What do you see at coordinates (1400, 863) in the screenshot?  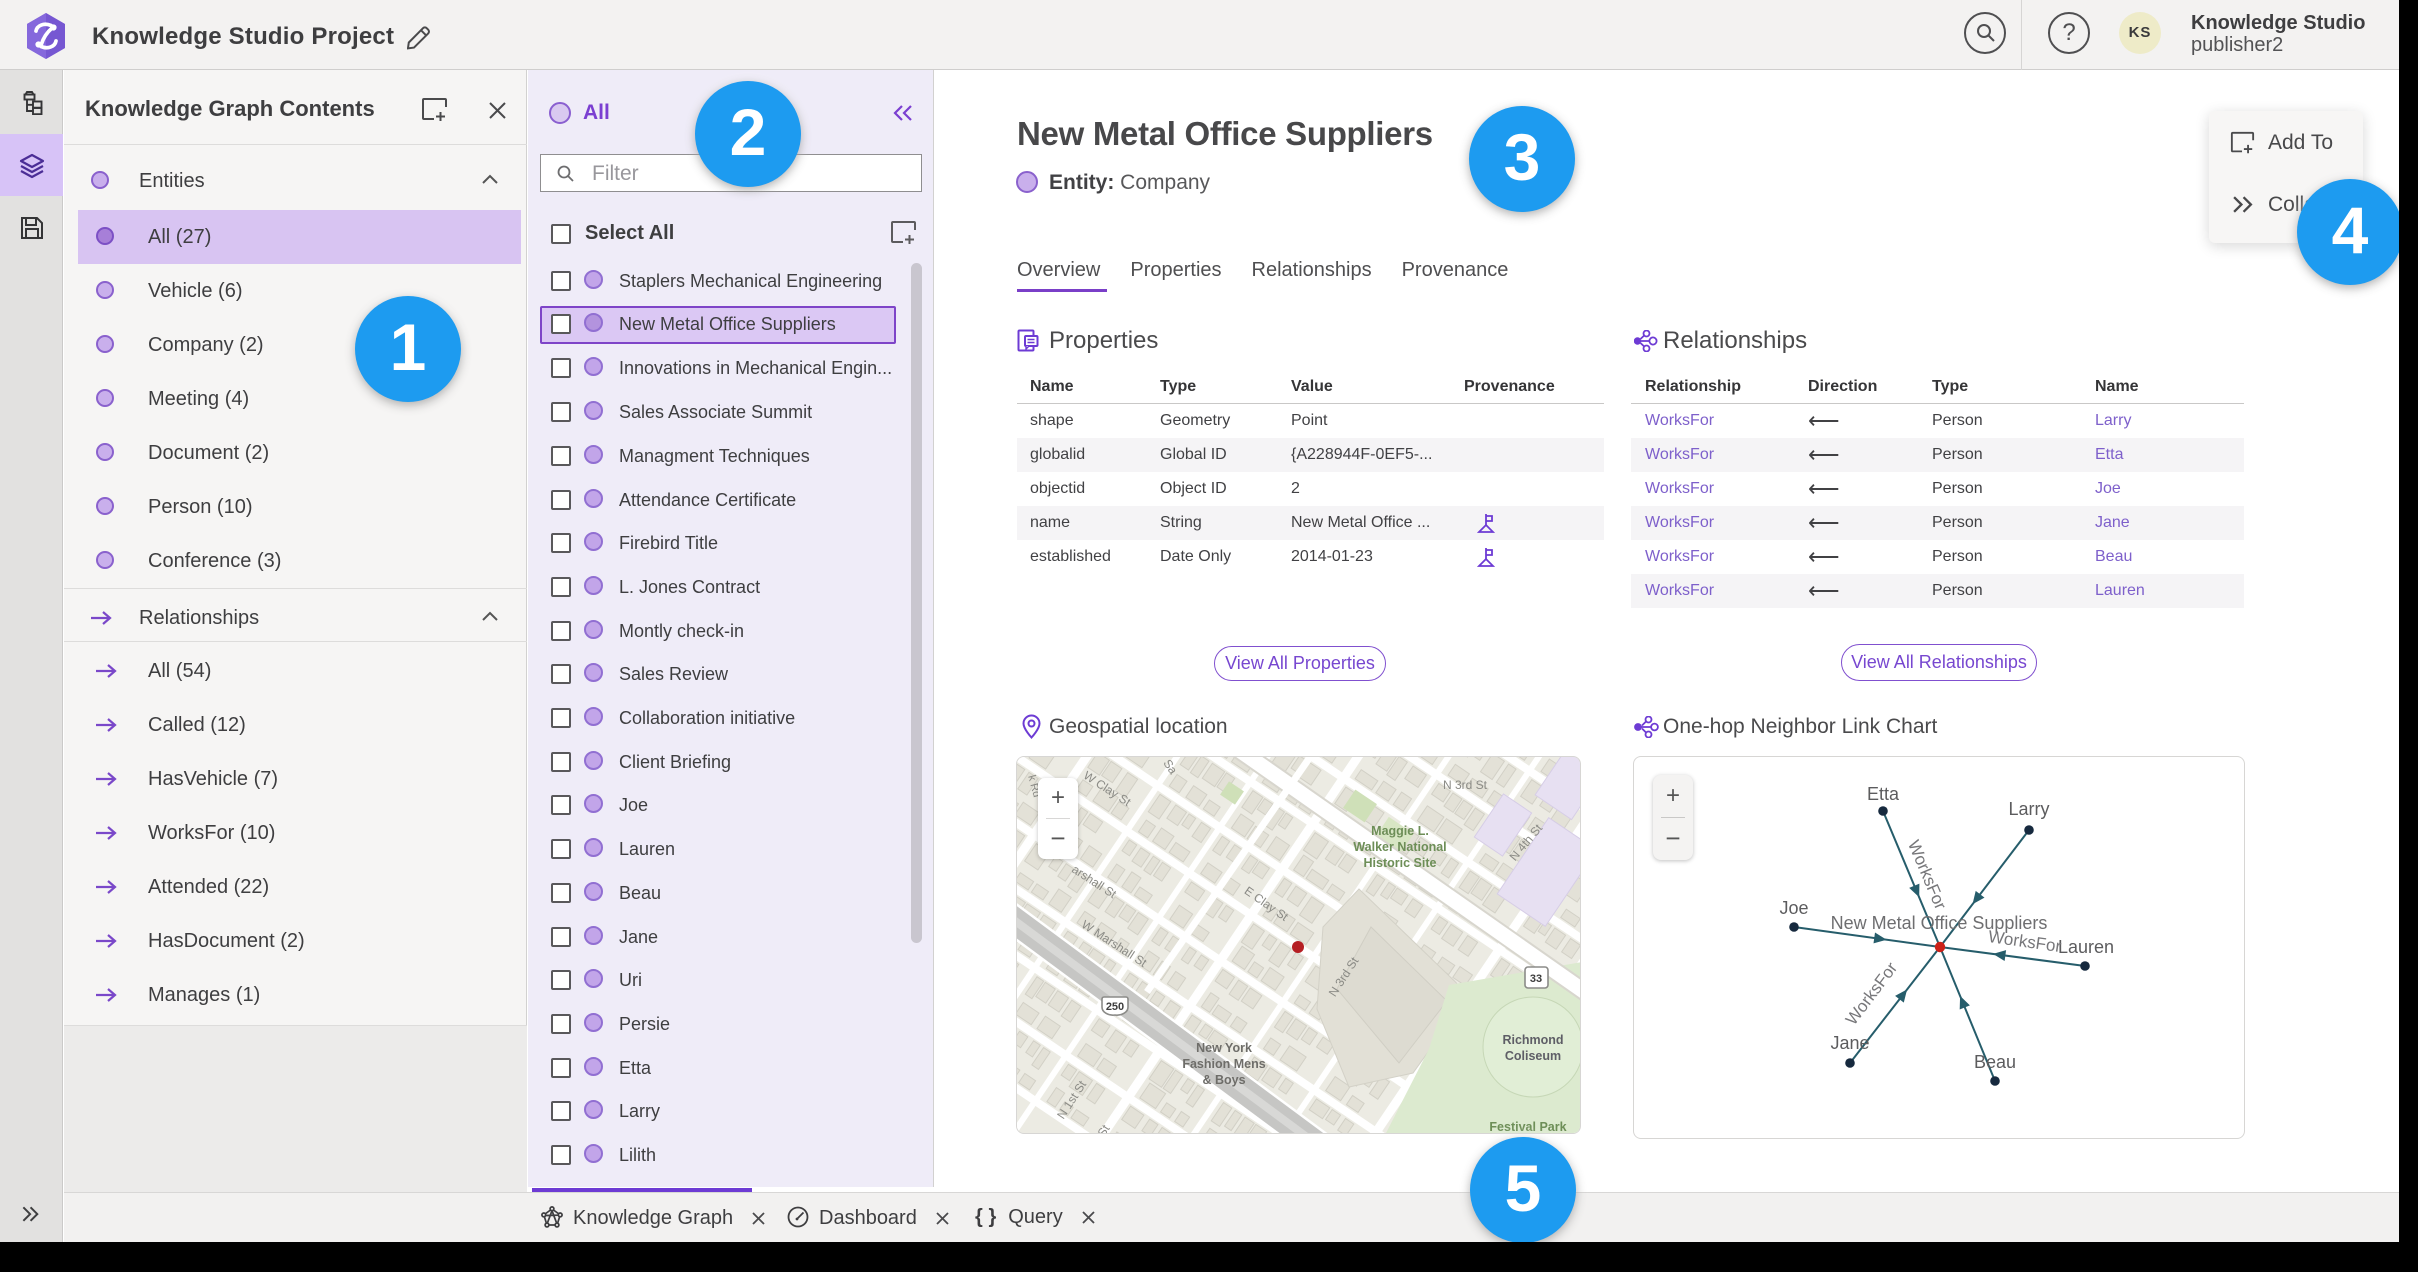 I see `svg-text: Historic Site` at bounding box center [1400, 863].